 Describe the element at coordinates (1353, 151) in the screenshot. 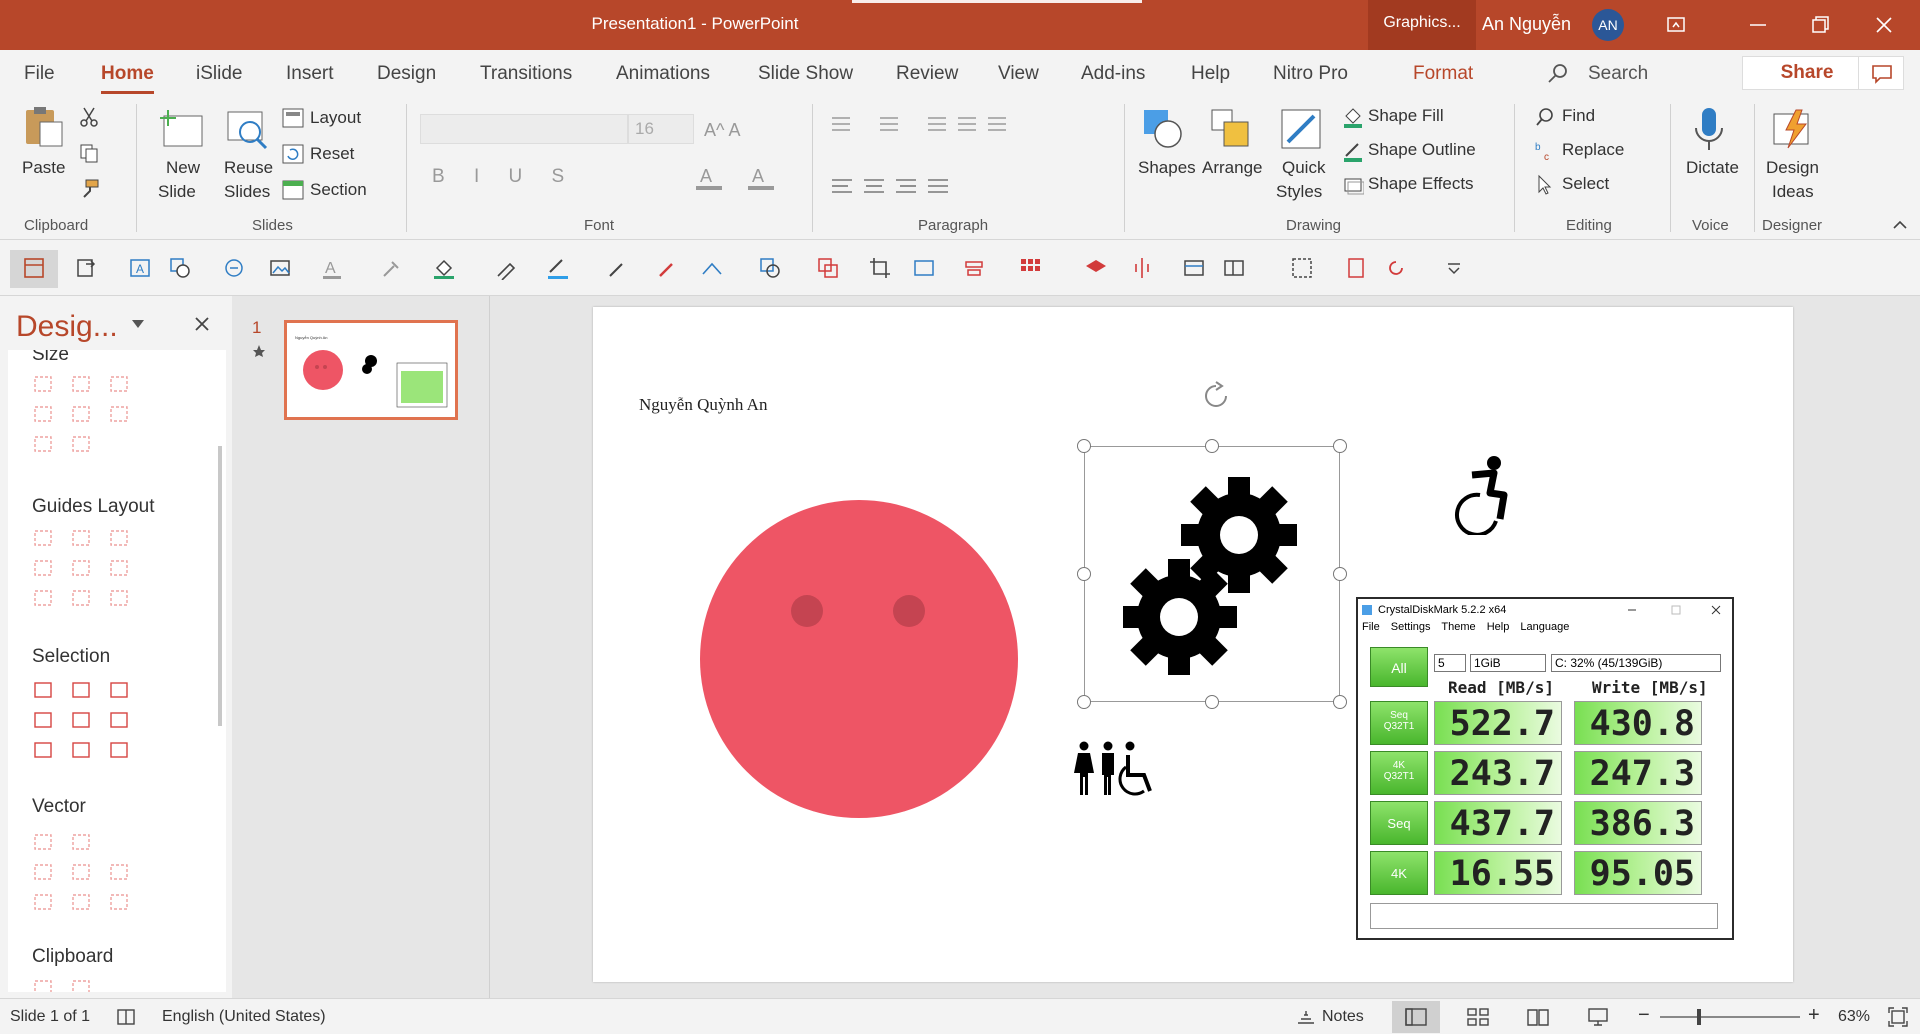

I see `shape-outline-icon` at that location.